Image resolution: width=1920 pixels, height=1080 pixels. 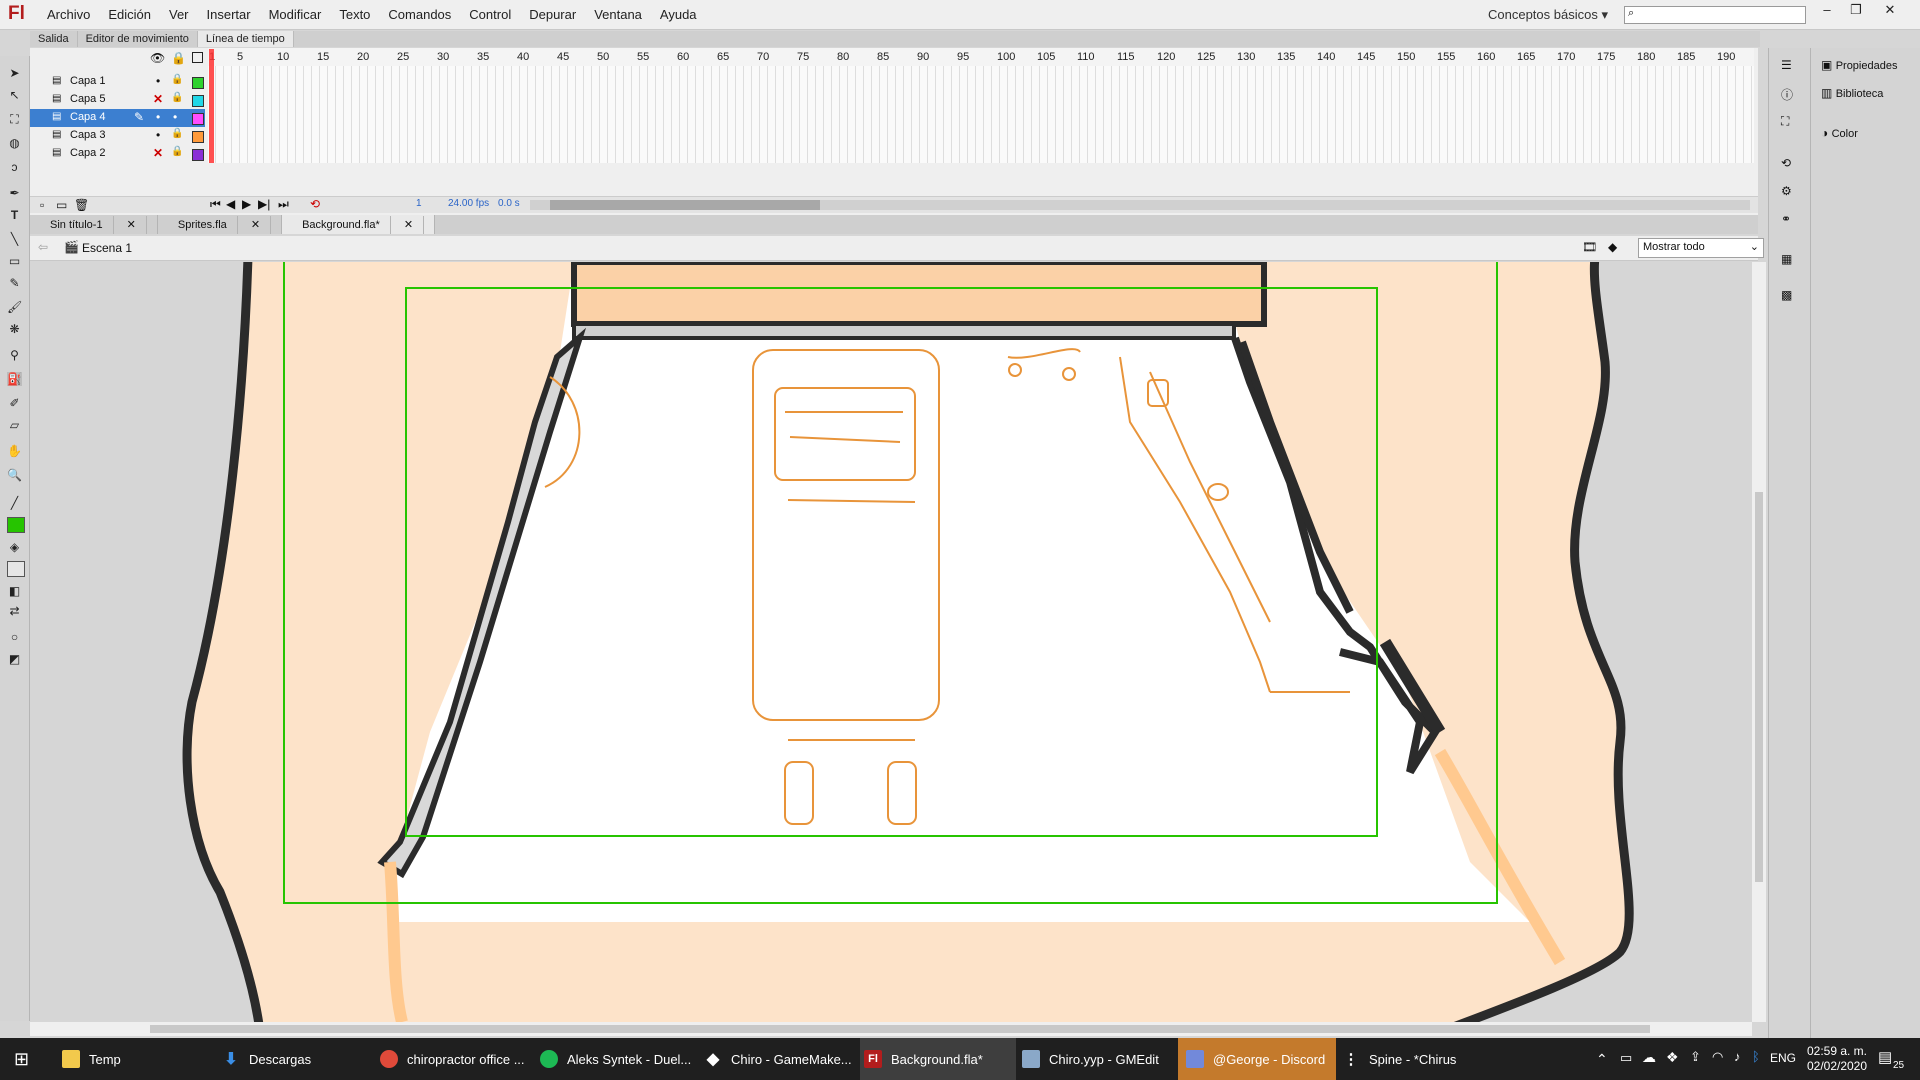 What do you see at coordinates (14, 379) in the screenshot?
I see `paint-bucket-tool-icon: ⛽` at bounding box center [14, 379].